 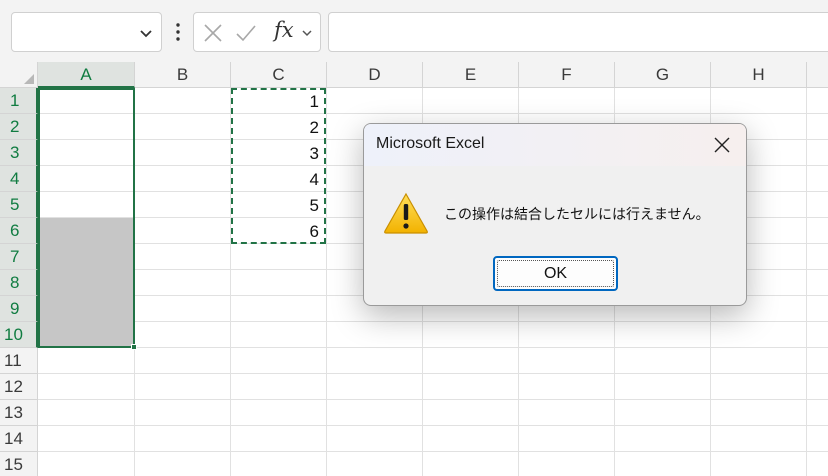 I want to click on formula-bar: fx, so click(x=414, y=31).